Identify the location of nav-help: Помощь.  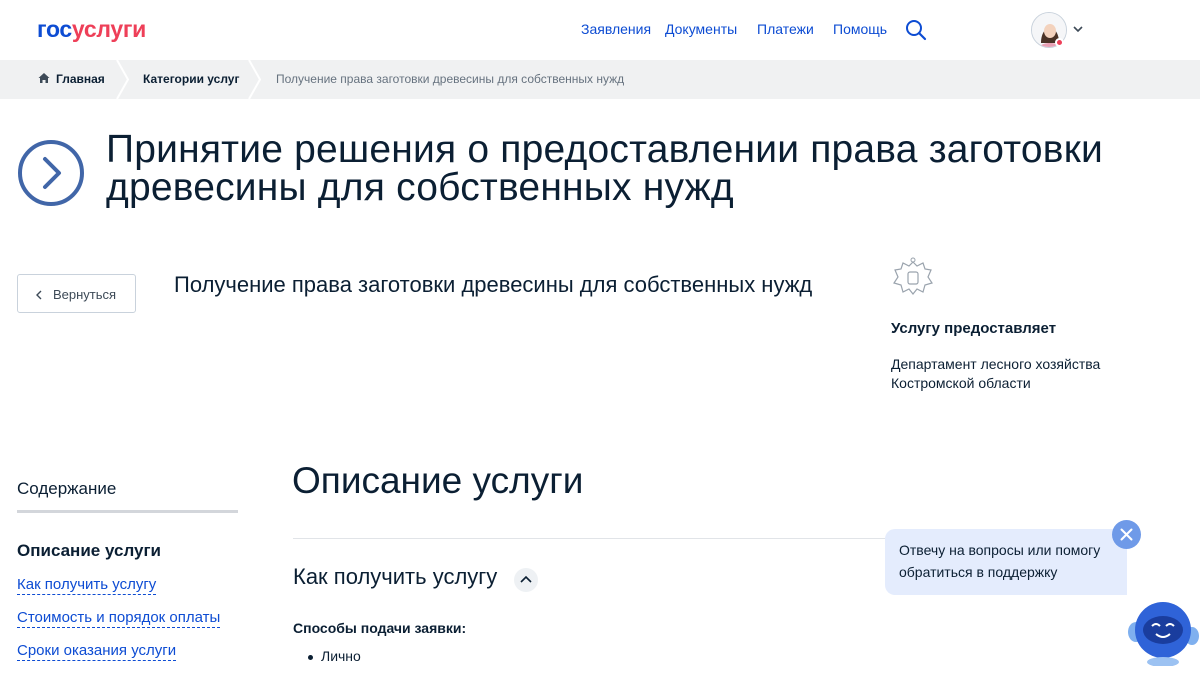
(860, 29).